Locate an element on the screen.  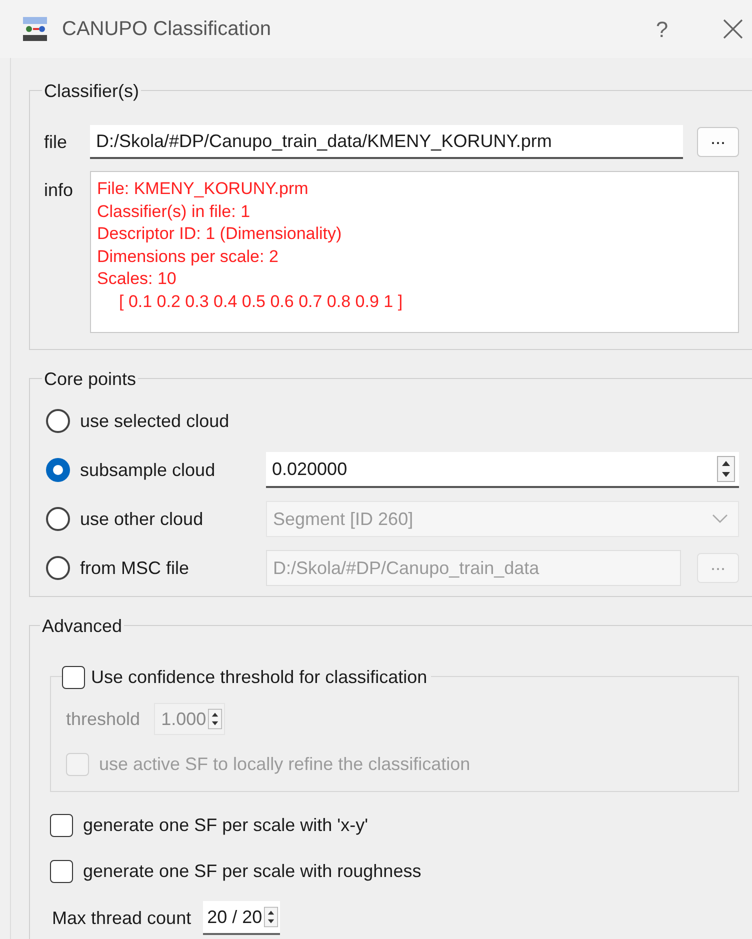
info-line: Scales: 10 is located at coordinates (136, 279).